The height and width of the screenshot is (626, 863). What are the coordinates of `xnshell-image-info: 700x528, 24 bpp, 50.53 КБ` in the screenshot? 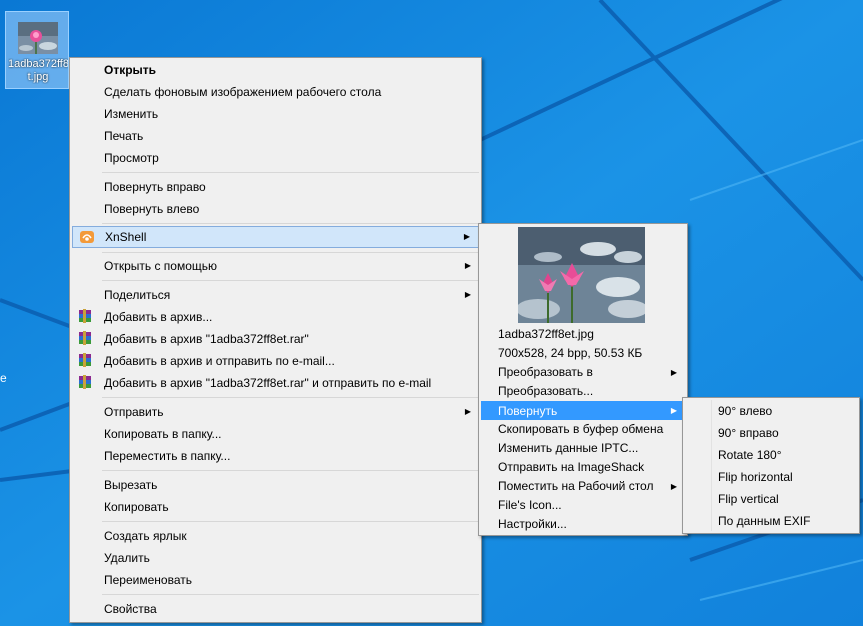 It's located at (570, 353).